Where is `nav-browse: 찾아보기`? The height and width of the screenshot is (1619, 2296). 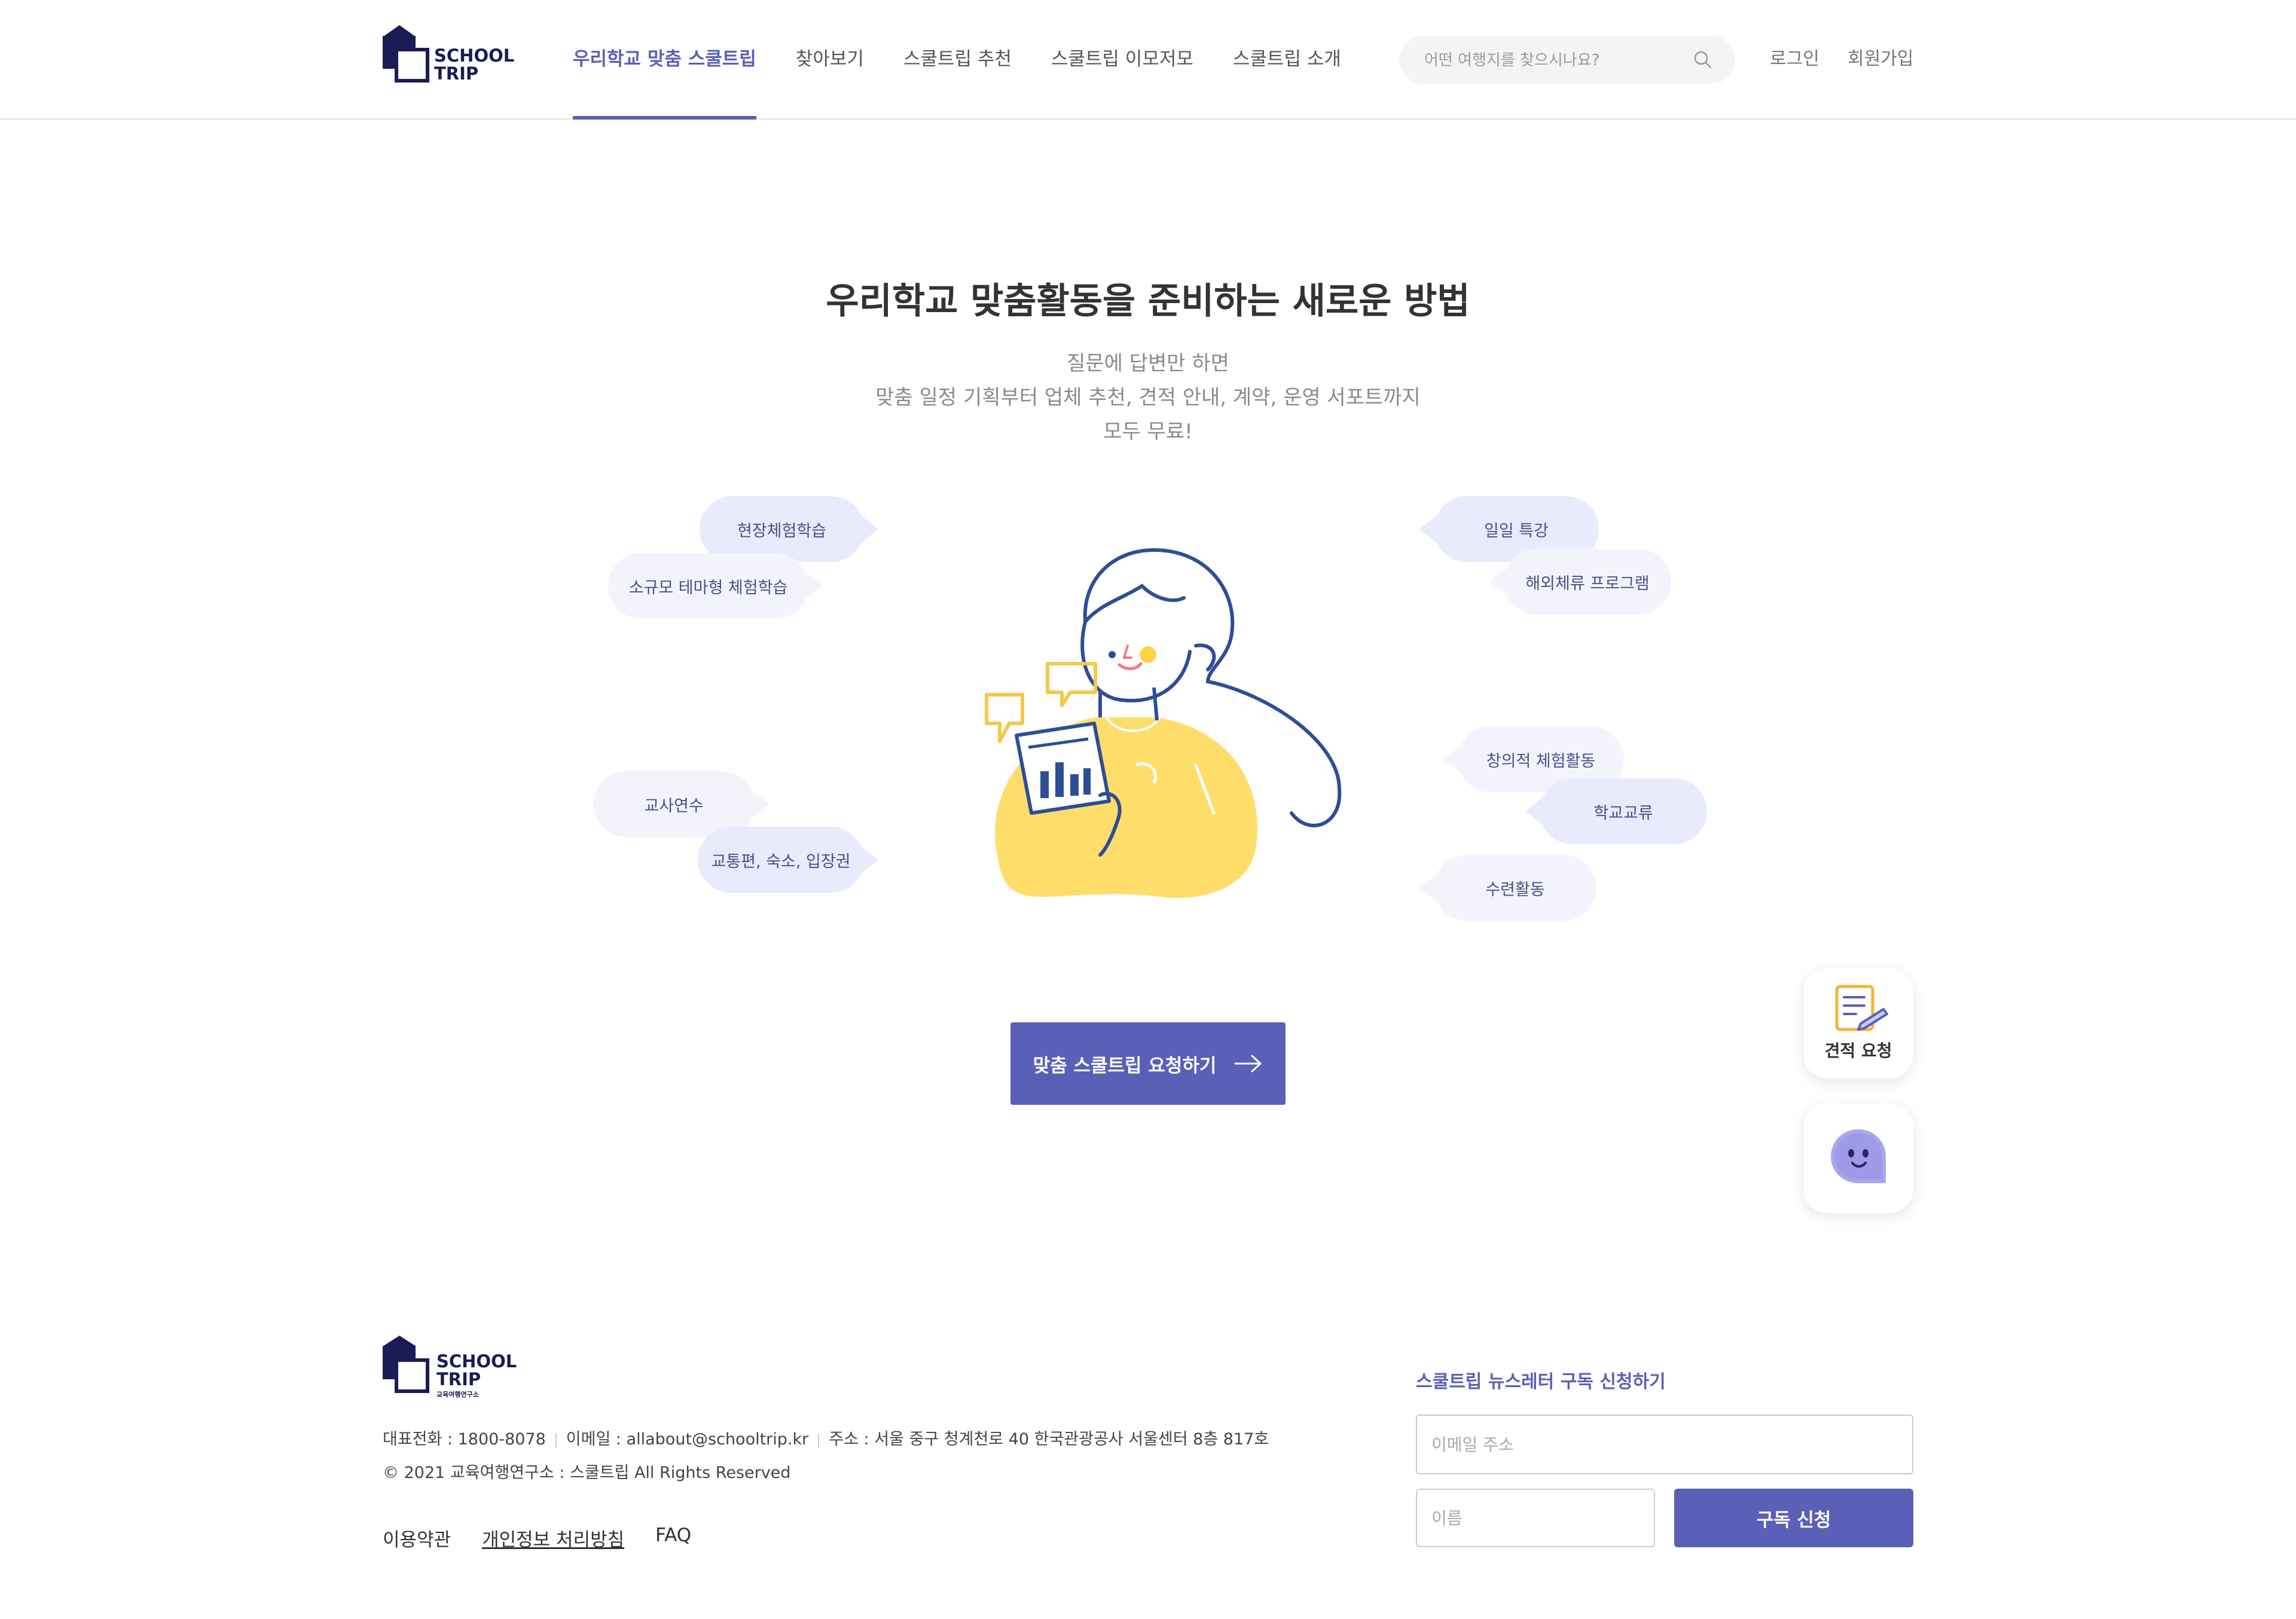 nav-browse: 찾아보기 is located at coordinates (830, 59).